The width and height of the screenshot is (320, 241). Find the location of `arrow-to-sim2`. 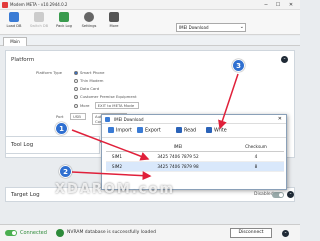

arrow-to-sim2 is located at coordinates (111, 176).